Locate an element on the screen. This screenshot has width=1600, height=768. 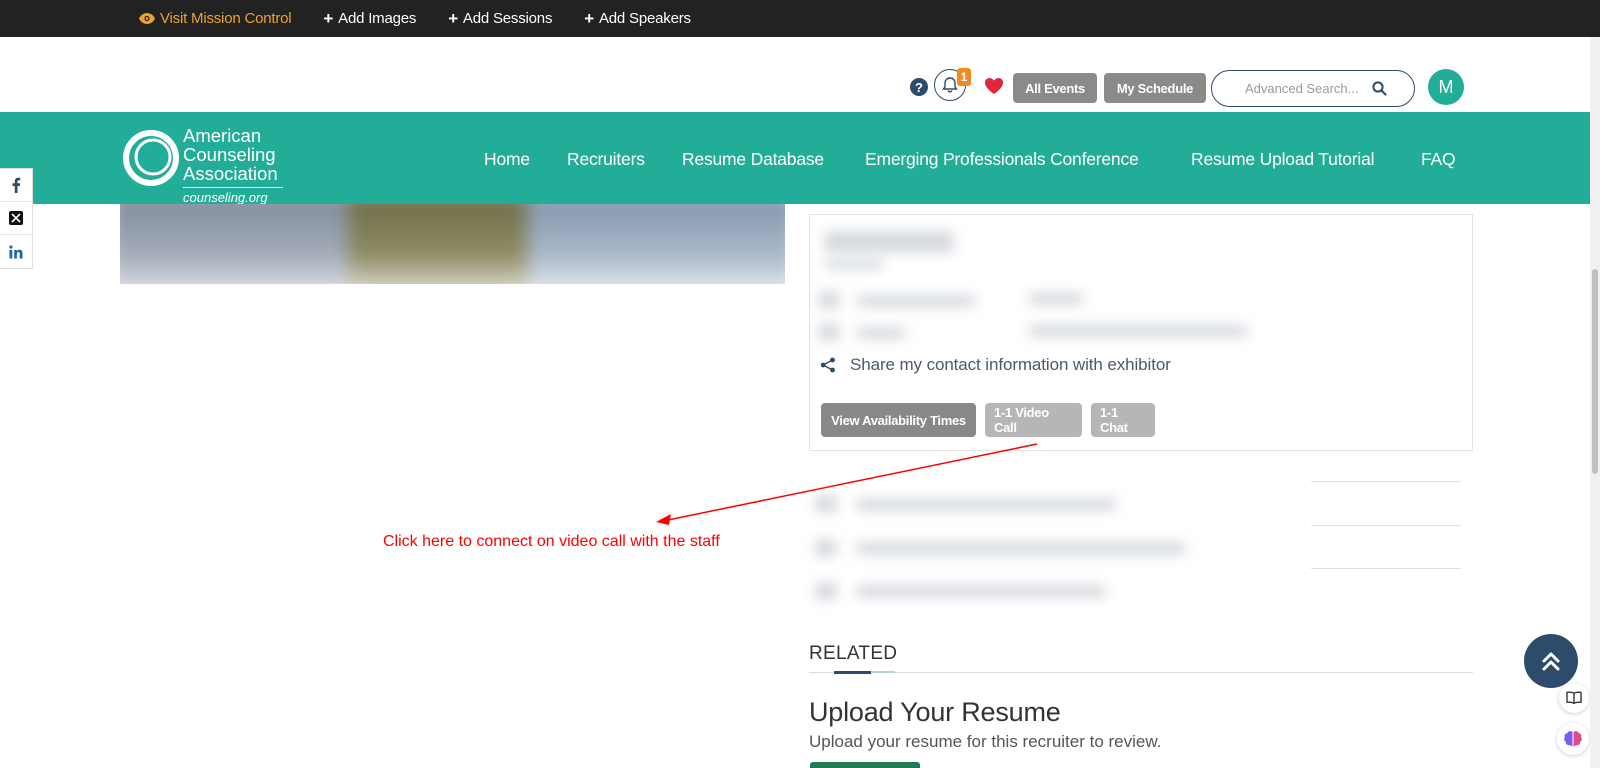
related-heading: RELATED is located at coordinates (853, 653).